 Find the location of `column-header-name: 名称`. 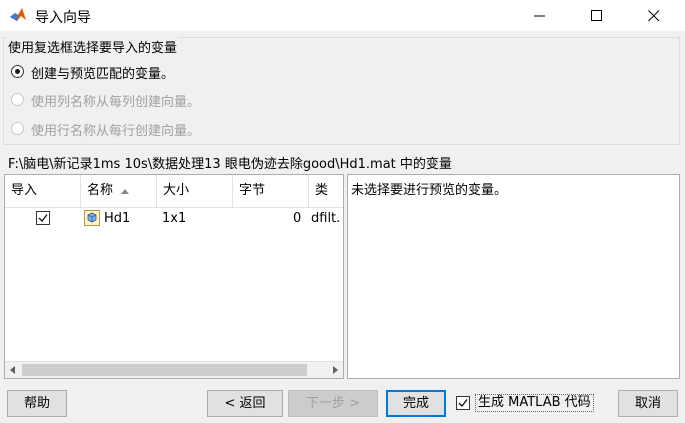

column-header-name: 名称 is located at coordinates (119, 191).